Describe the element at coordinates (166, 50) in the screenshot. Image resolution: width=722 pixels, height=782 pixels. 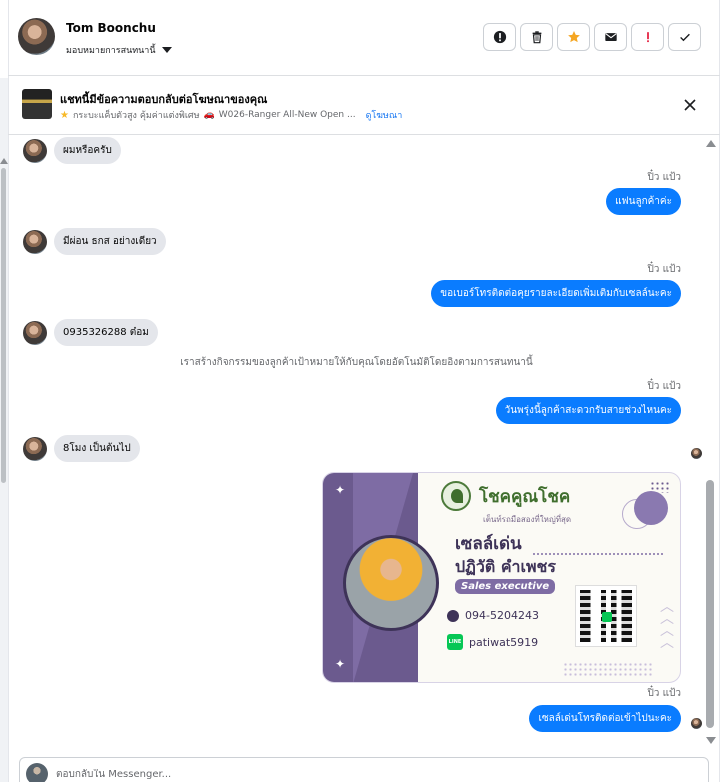
I see `chevron-down-icon` at that location.